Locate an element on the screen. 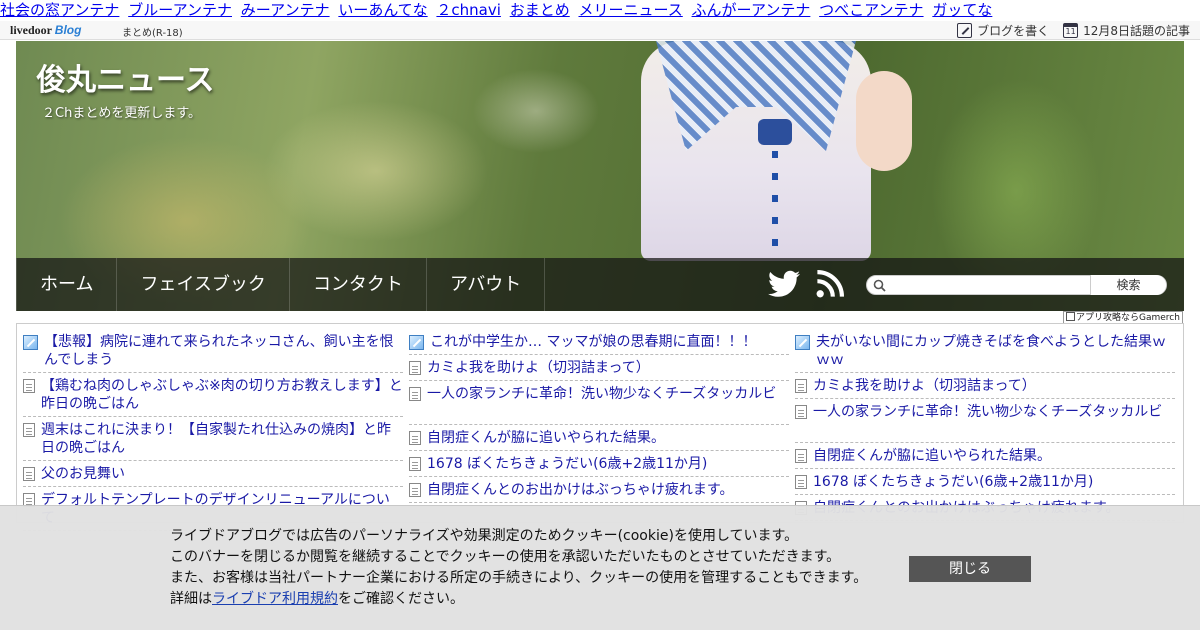 The height and width of the screenshot is (630, 1200). topic-articles-link: 11 12月8日話題の記事 is located at coordinates (1126, 30).